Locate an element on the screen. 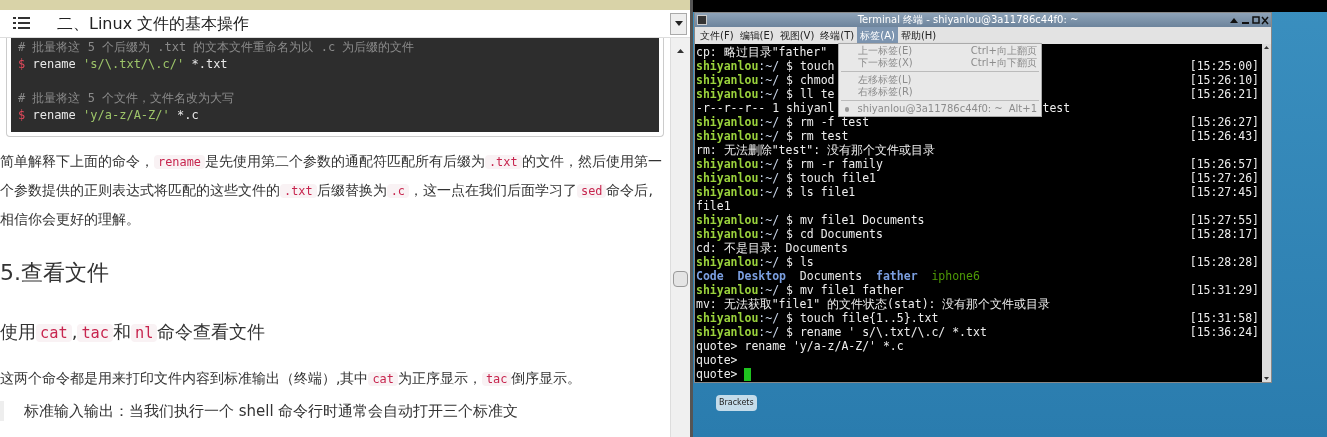 This screenshot has height=437, width=1327. terminal-prompt-line: shiyanlou:~/ $ mv file1 father is located at coordinates (800, 290).